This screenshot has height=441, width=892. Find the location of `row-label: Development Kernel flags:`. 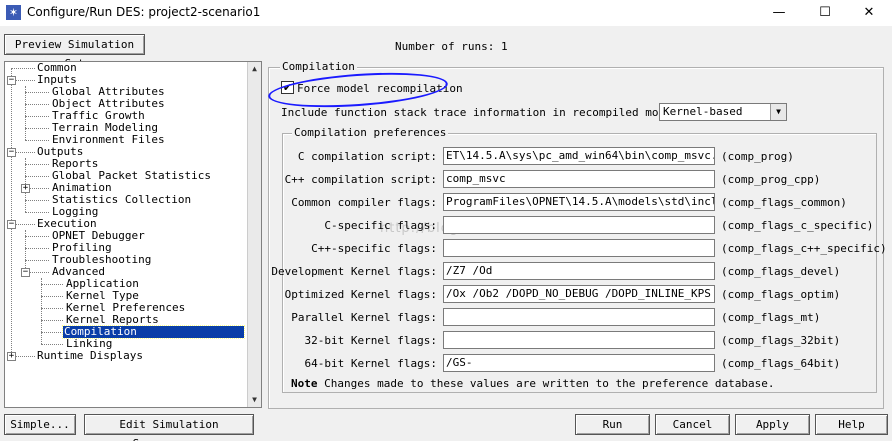

row-label: Development Kernel flags: is located at coordinates (354, 271).